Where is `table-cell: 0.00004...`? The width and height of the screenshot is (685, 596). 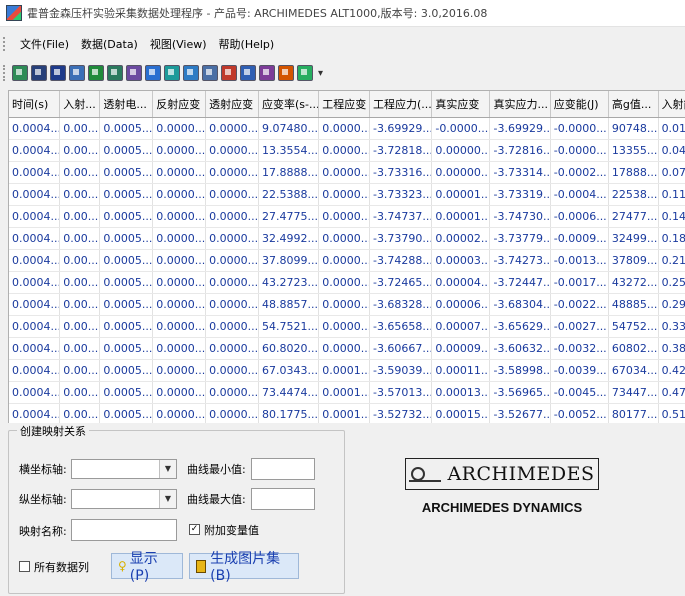
table-cell: 0.00004... is located at coordinates (461, 282).